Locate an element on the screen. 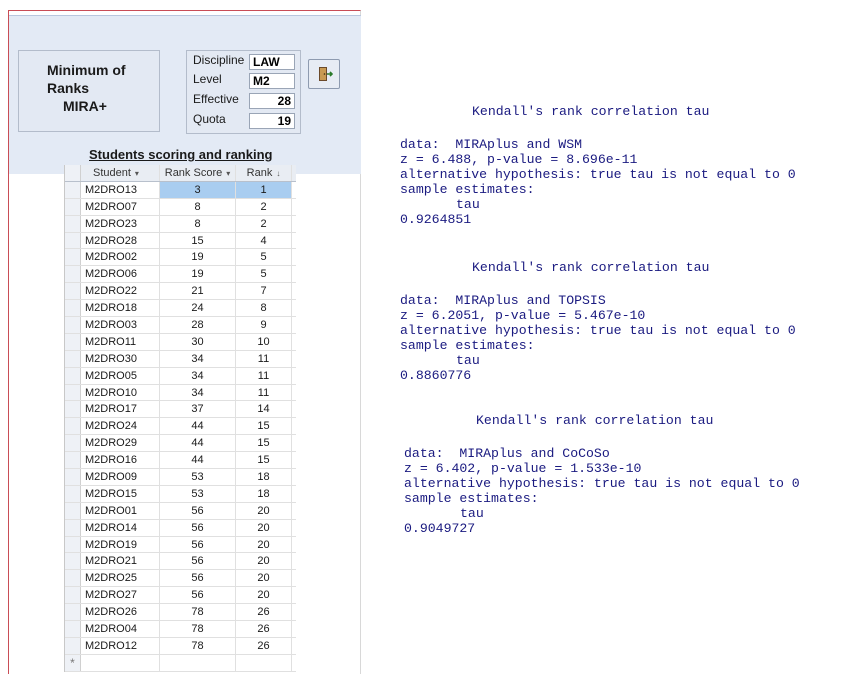  new-record-row: * is located at coordinates (180, 663).